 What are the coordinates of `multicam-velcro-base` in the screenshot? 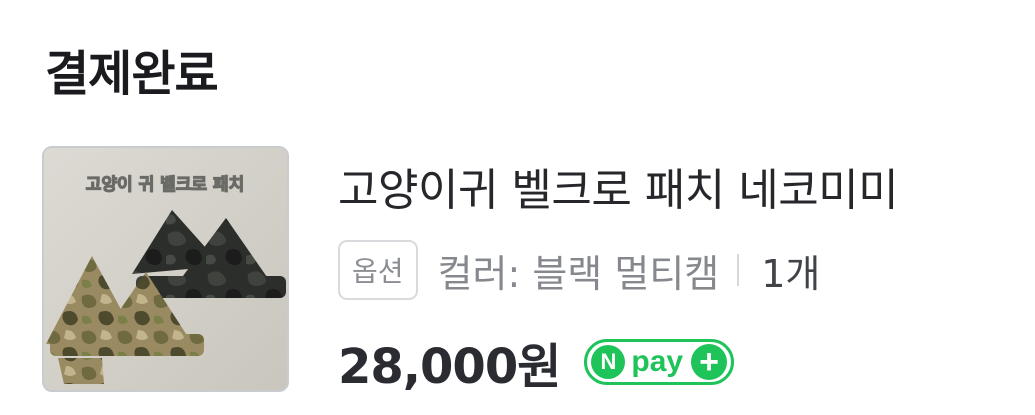 It's located at (127, 345).